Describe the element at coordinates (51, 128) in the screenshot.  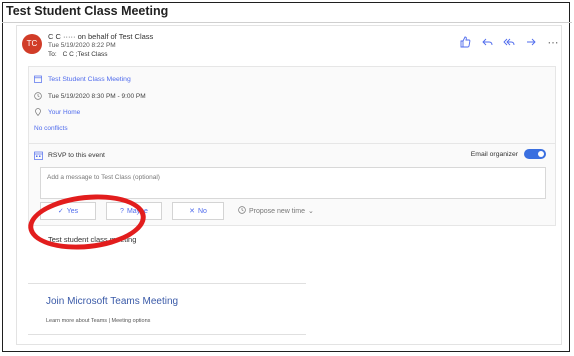
I see `no-conflicts-link: No conflicts` at that location.